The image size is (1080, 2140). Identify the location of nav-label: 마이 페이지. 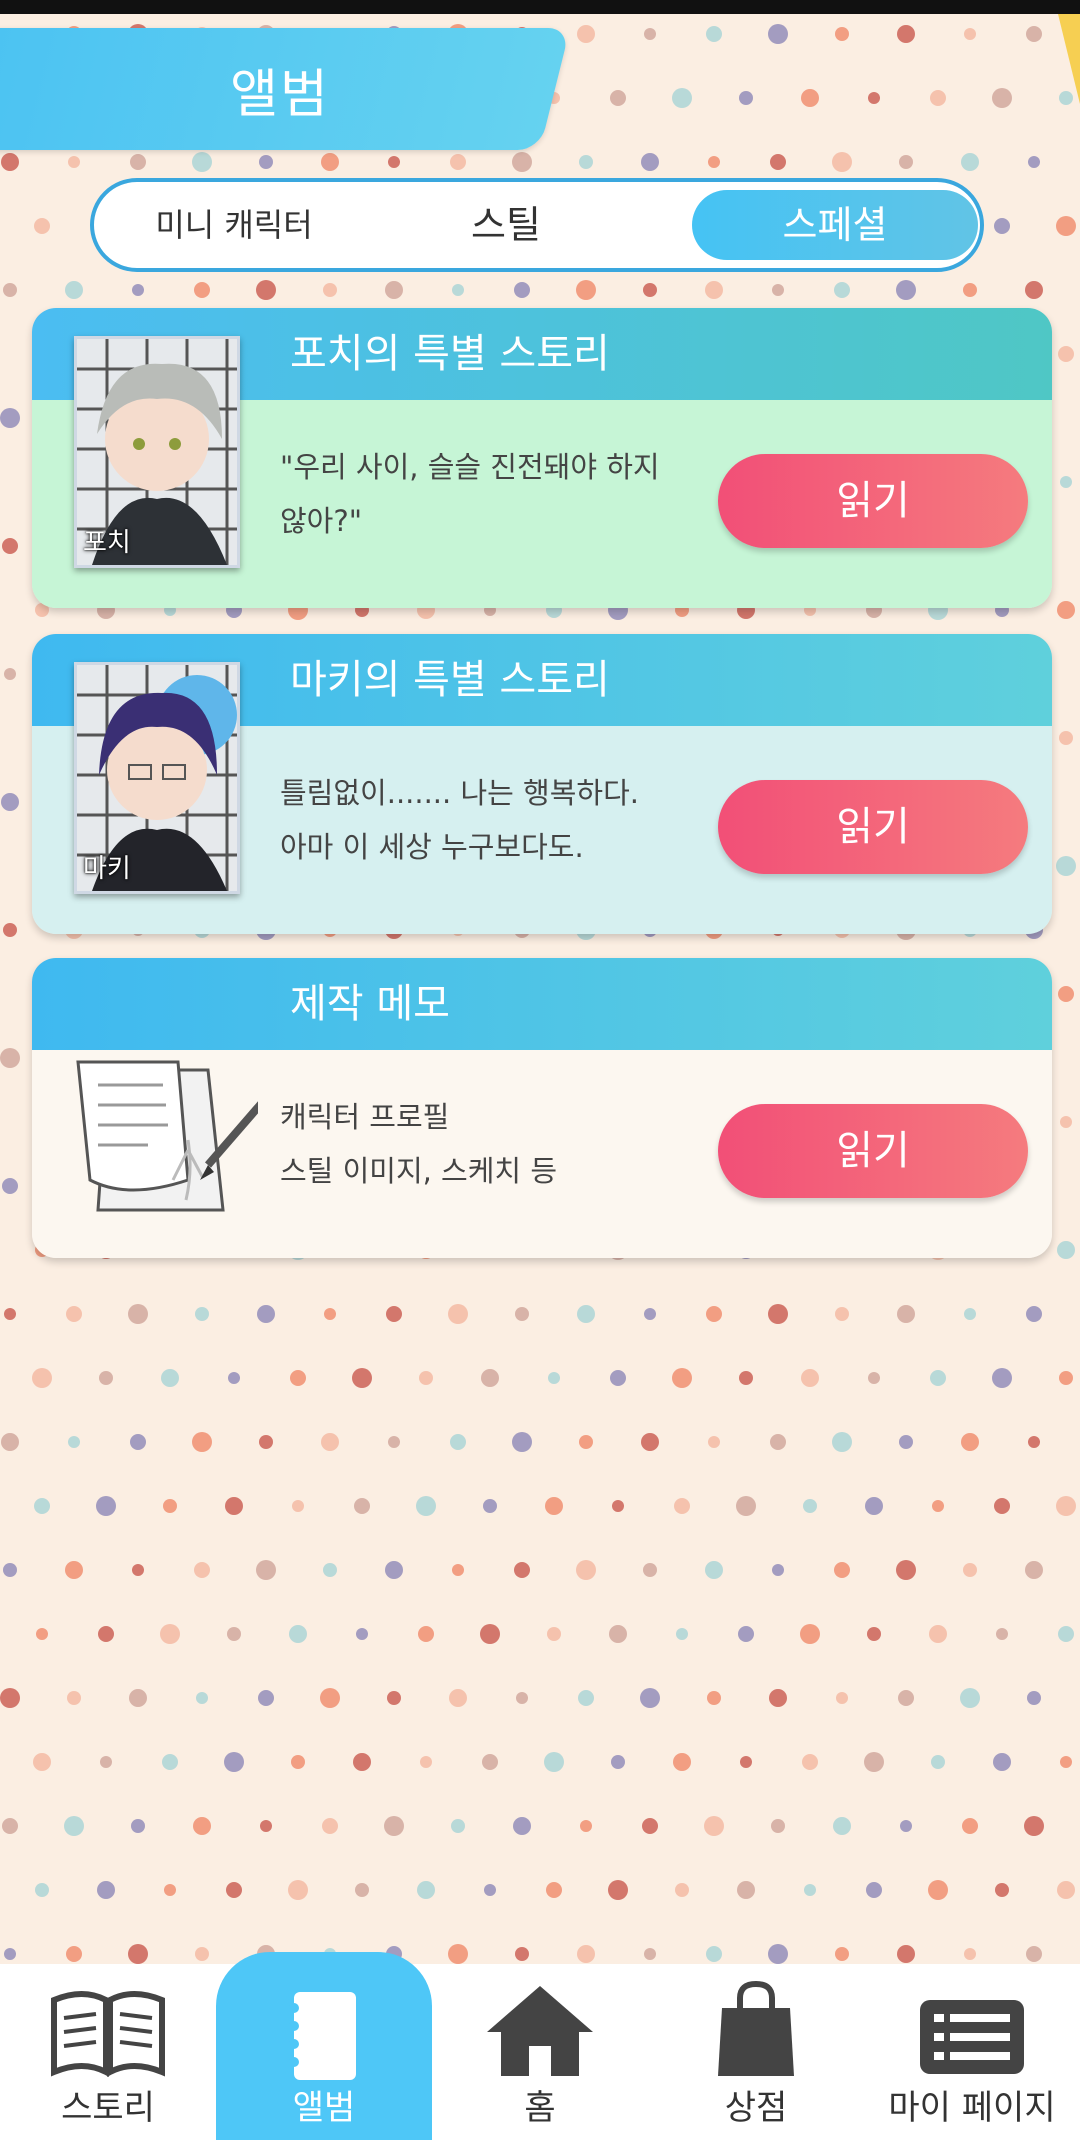
(972, 2108).